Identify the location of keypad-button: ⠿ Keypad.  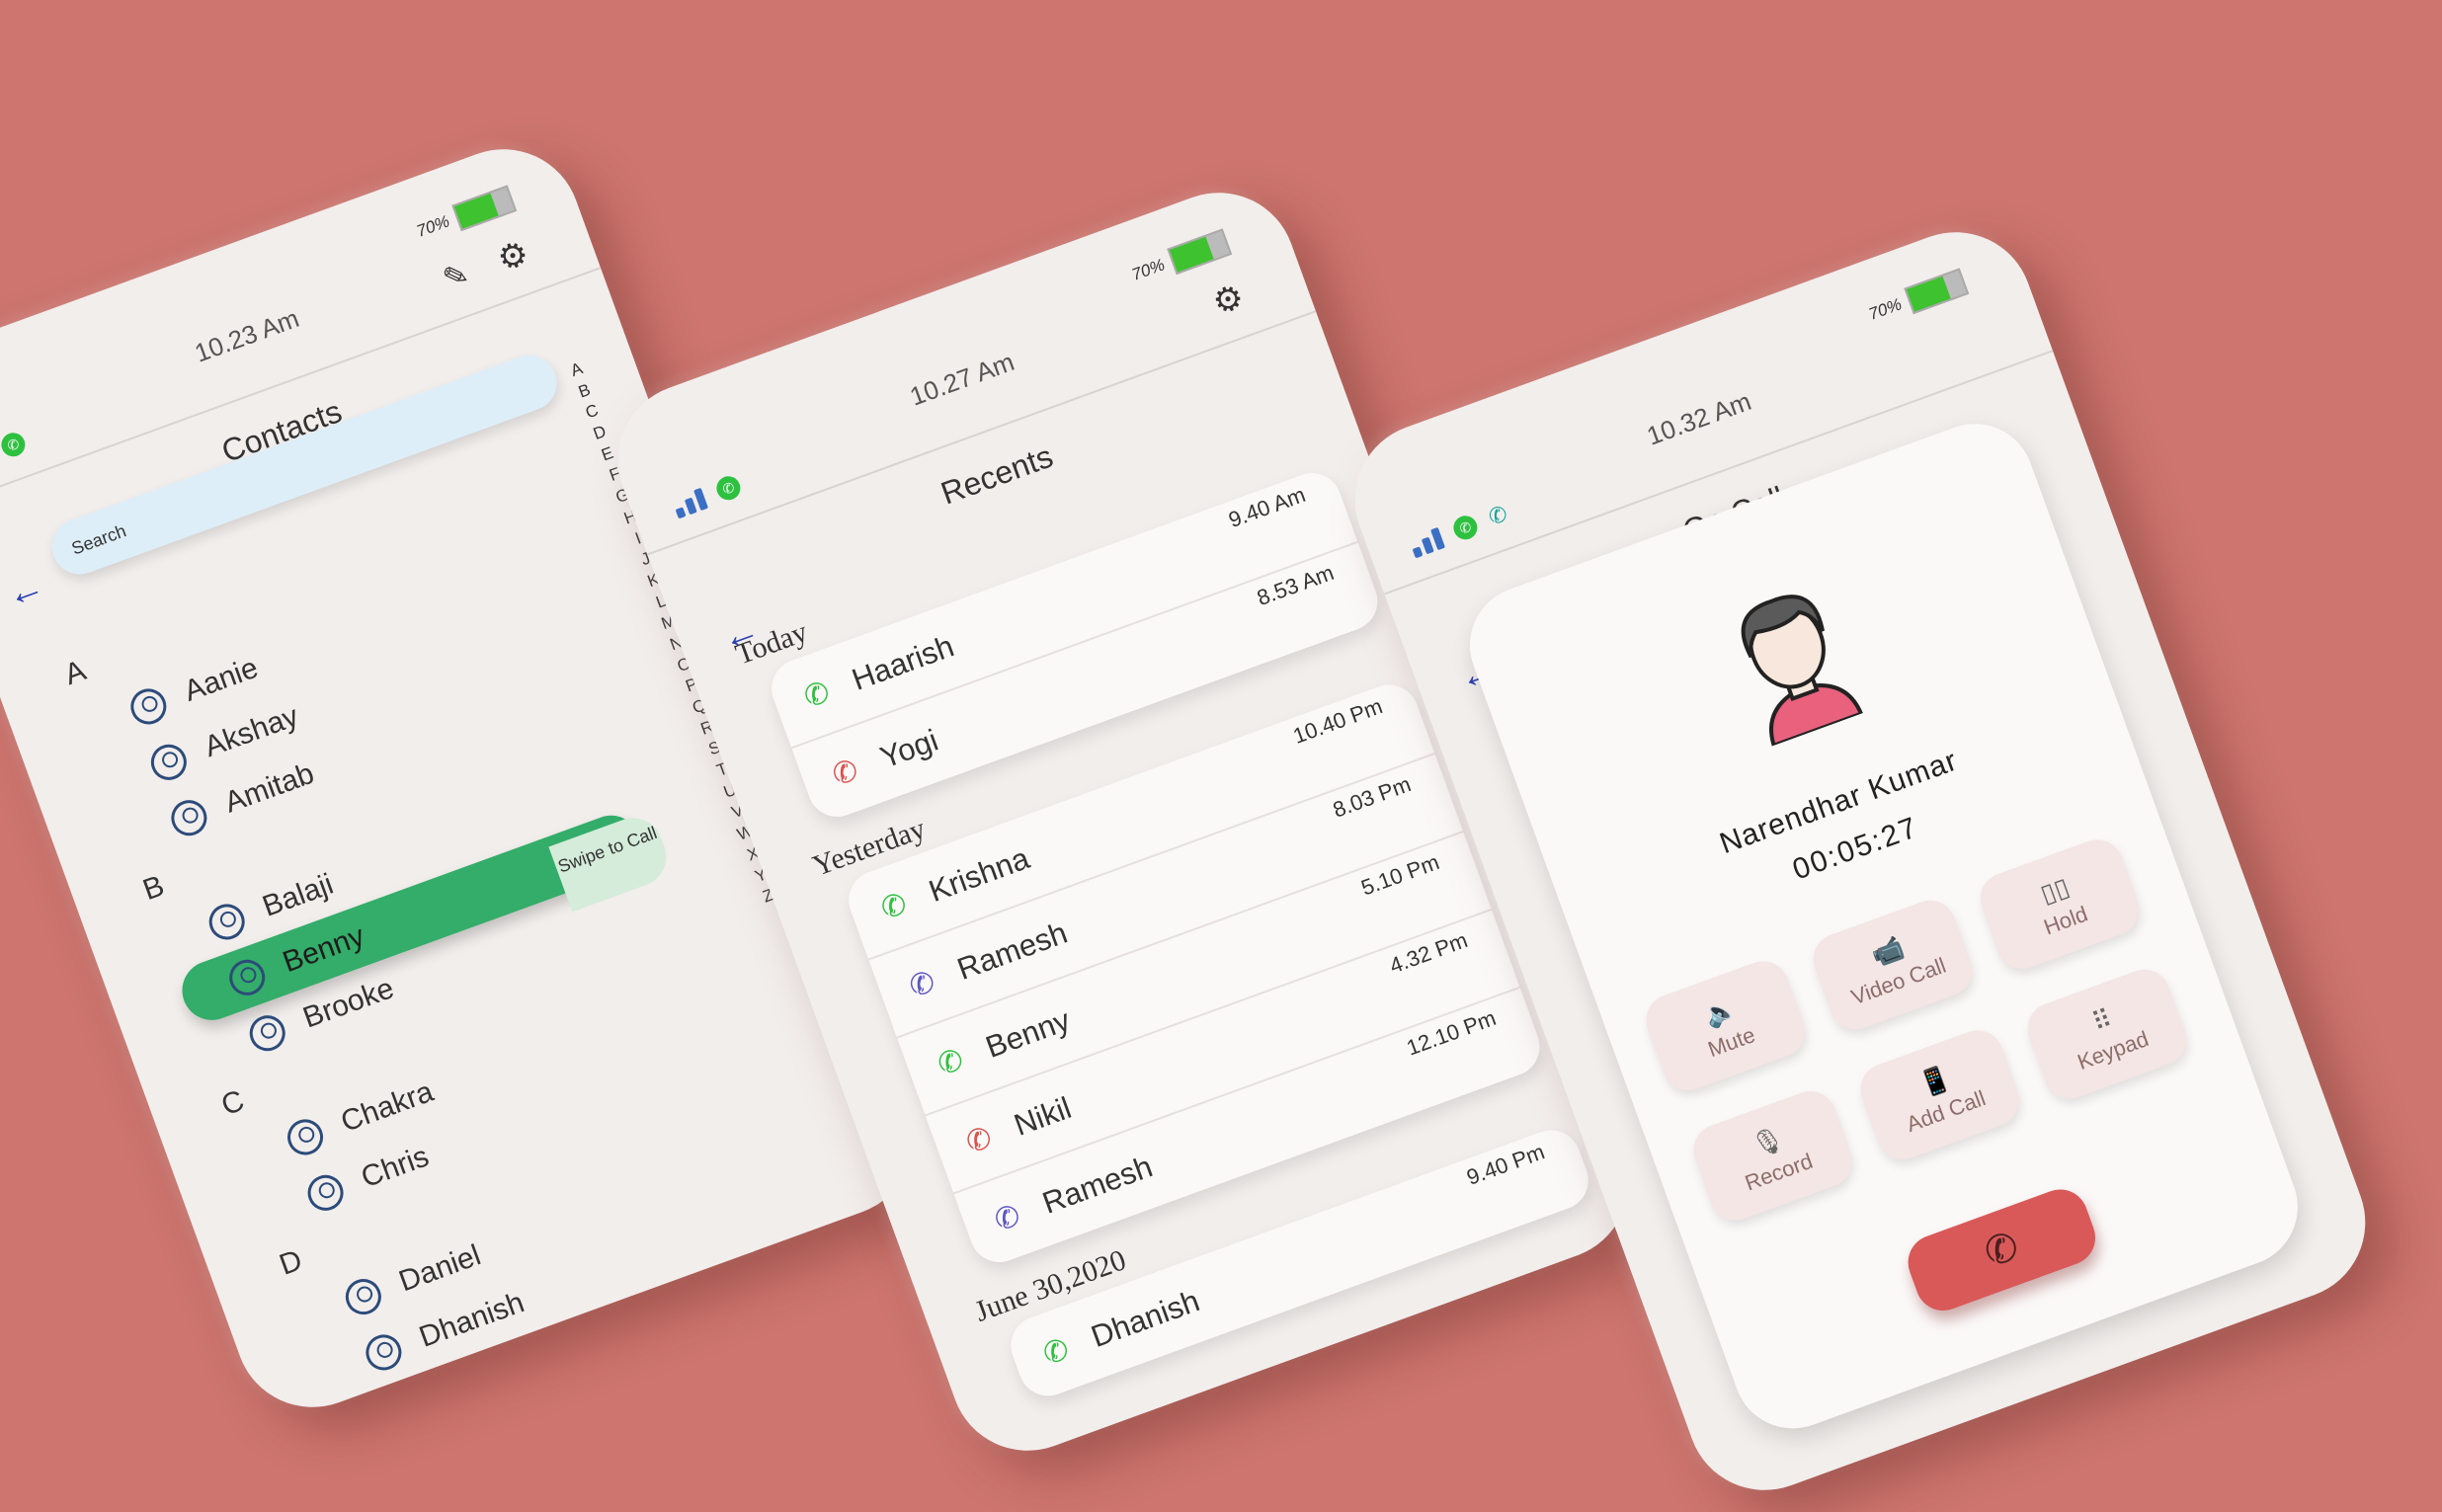
(2107, 1034).